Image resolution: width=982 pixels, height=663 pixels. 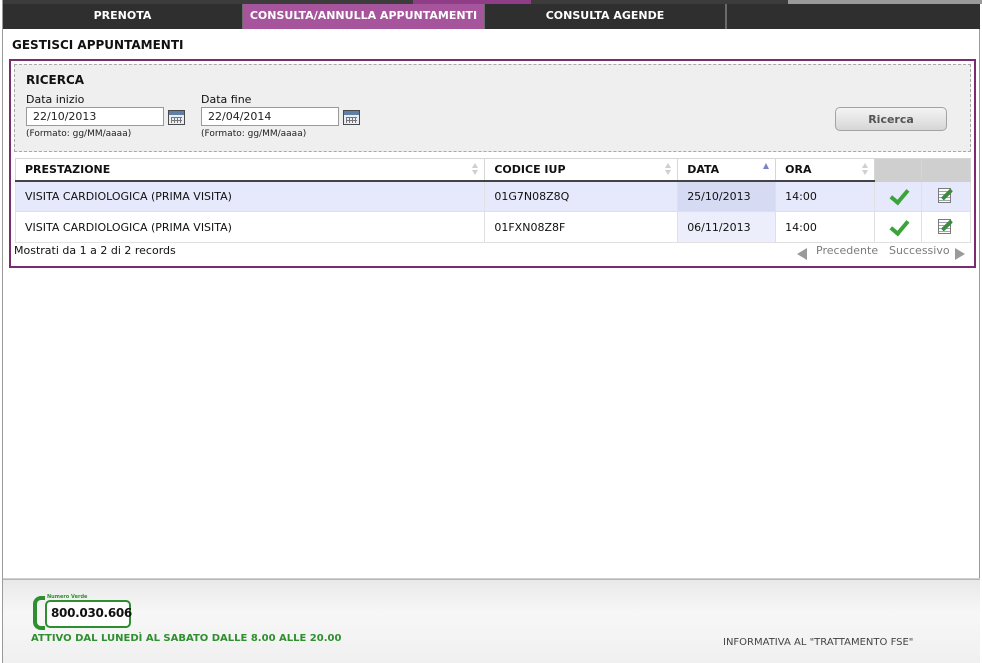 What do you see at coordinates (605, 16) in the screenshot?
I see `tab-consulta-agende: CONSULTA AGENDE` at bounding box center [605, 16].